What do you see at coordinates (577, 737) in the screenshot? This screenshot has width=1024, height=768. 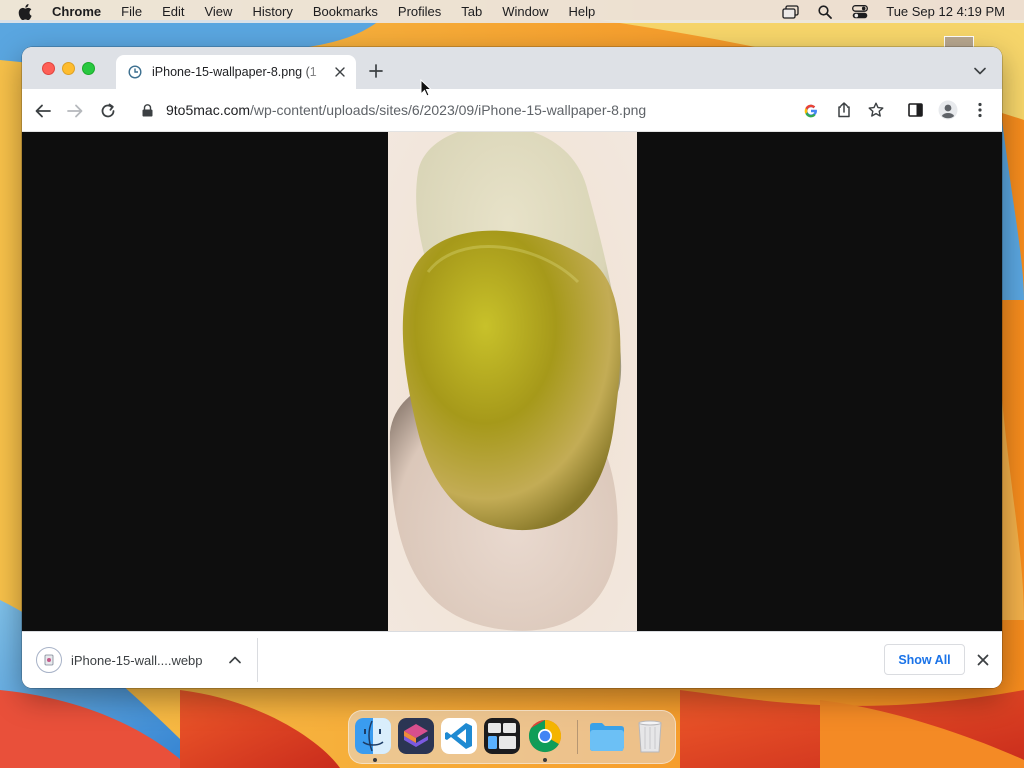 I see `dock-separator` at bounding box center [577, 737].